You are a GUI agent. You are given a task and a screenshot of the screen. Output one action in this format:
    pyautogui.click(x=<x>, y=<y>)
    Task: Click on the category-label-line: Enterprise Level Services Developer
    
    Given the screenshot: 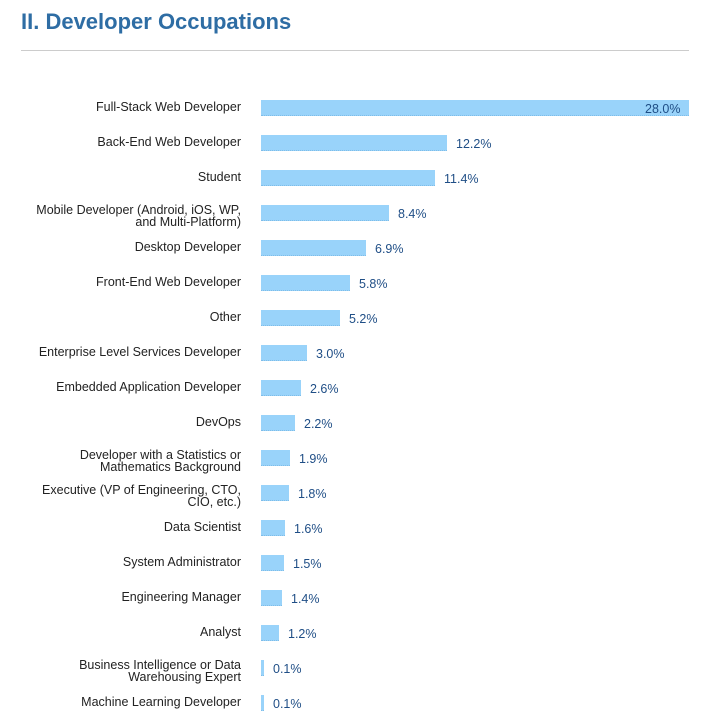 What is the action you would take?
    pyautogui.click(x=139, y=352)
    